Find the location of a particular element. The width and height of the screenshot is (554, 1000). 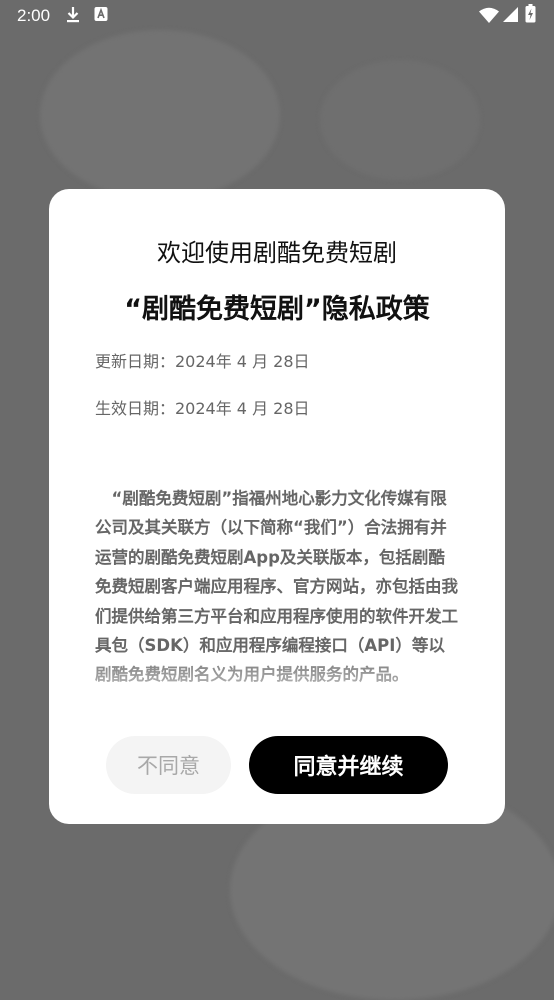

app-notification-icon is located at coordinates (101, 16).